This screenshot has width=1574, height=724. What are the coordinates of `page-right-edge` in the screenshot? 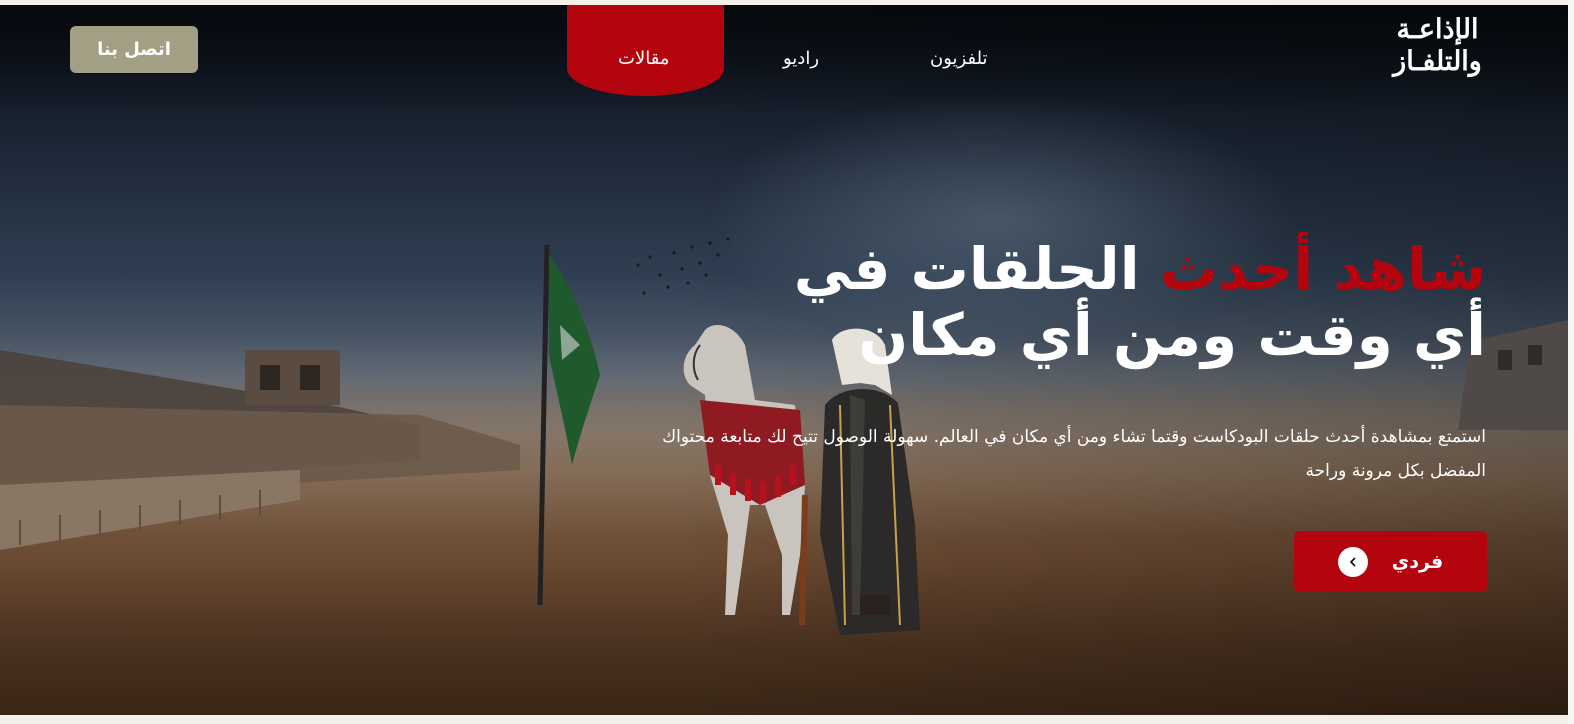 It's located at (1571, 362).